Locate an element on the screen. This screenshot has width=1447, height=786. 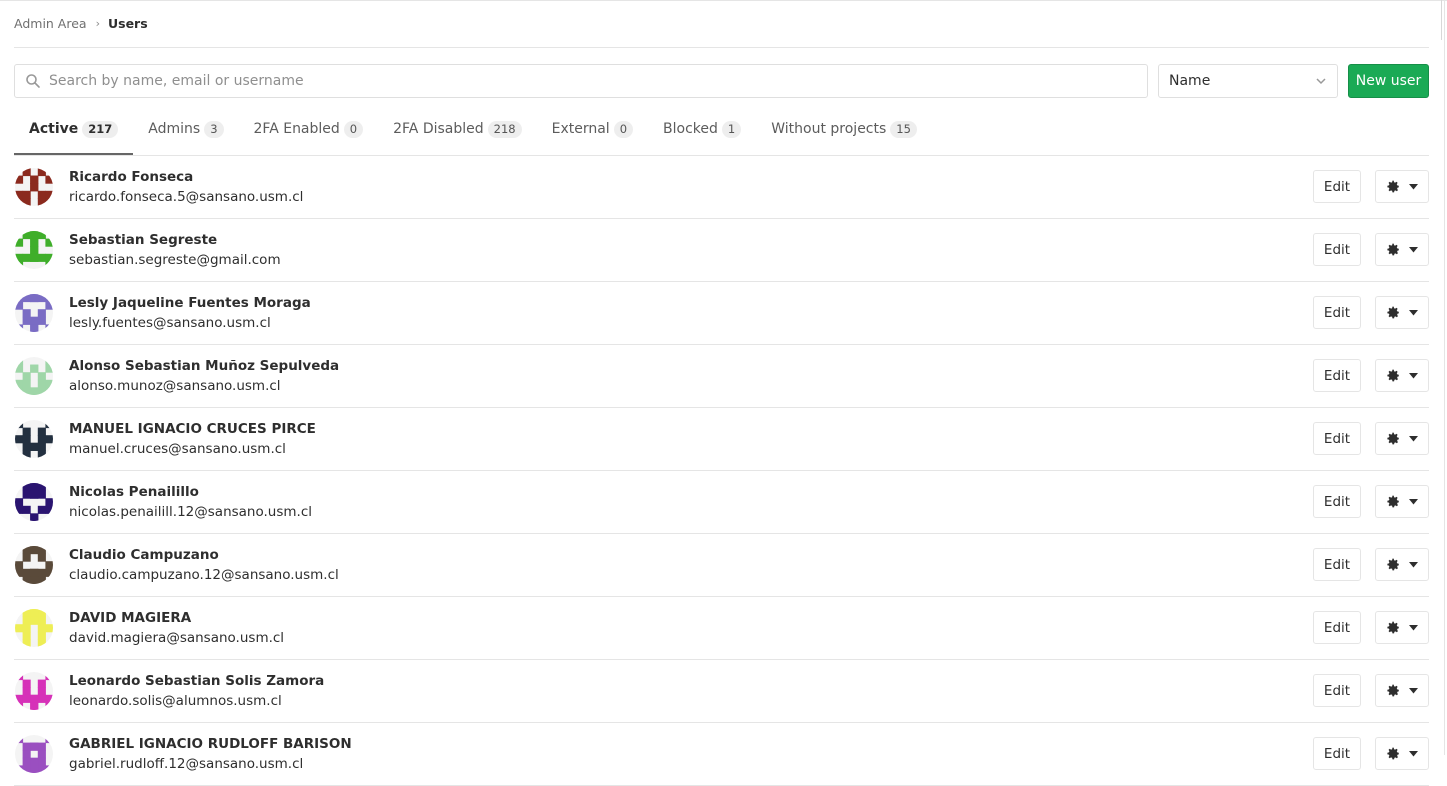
search-input is located at coordinates (589, 81).